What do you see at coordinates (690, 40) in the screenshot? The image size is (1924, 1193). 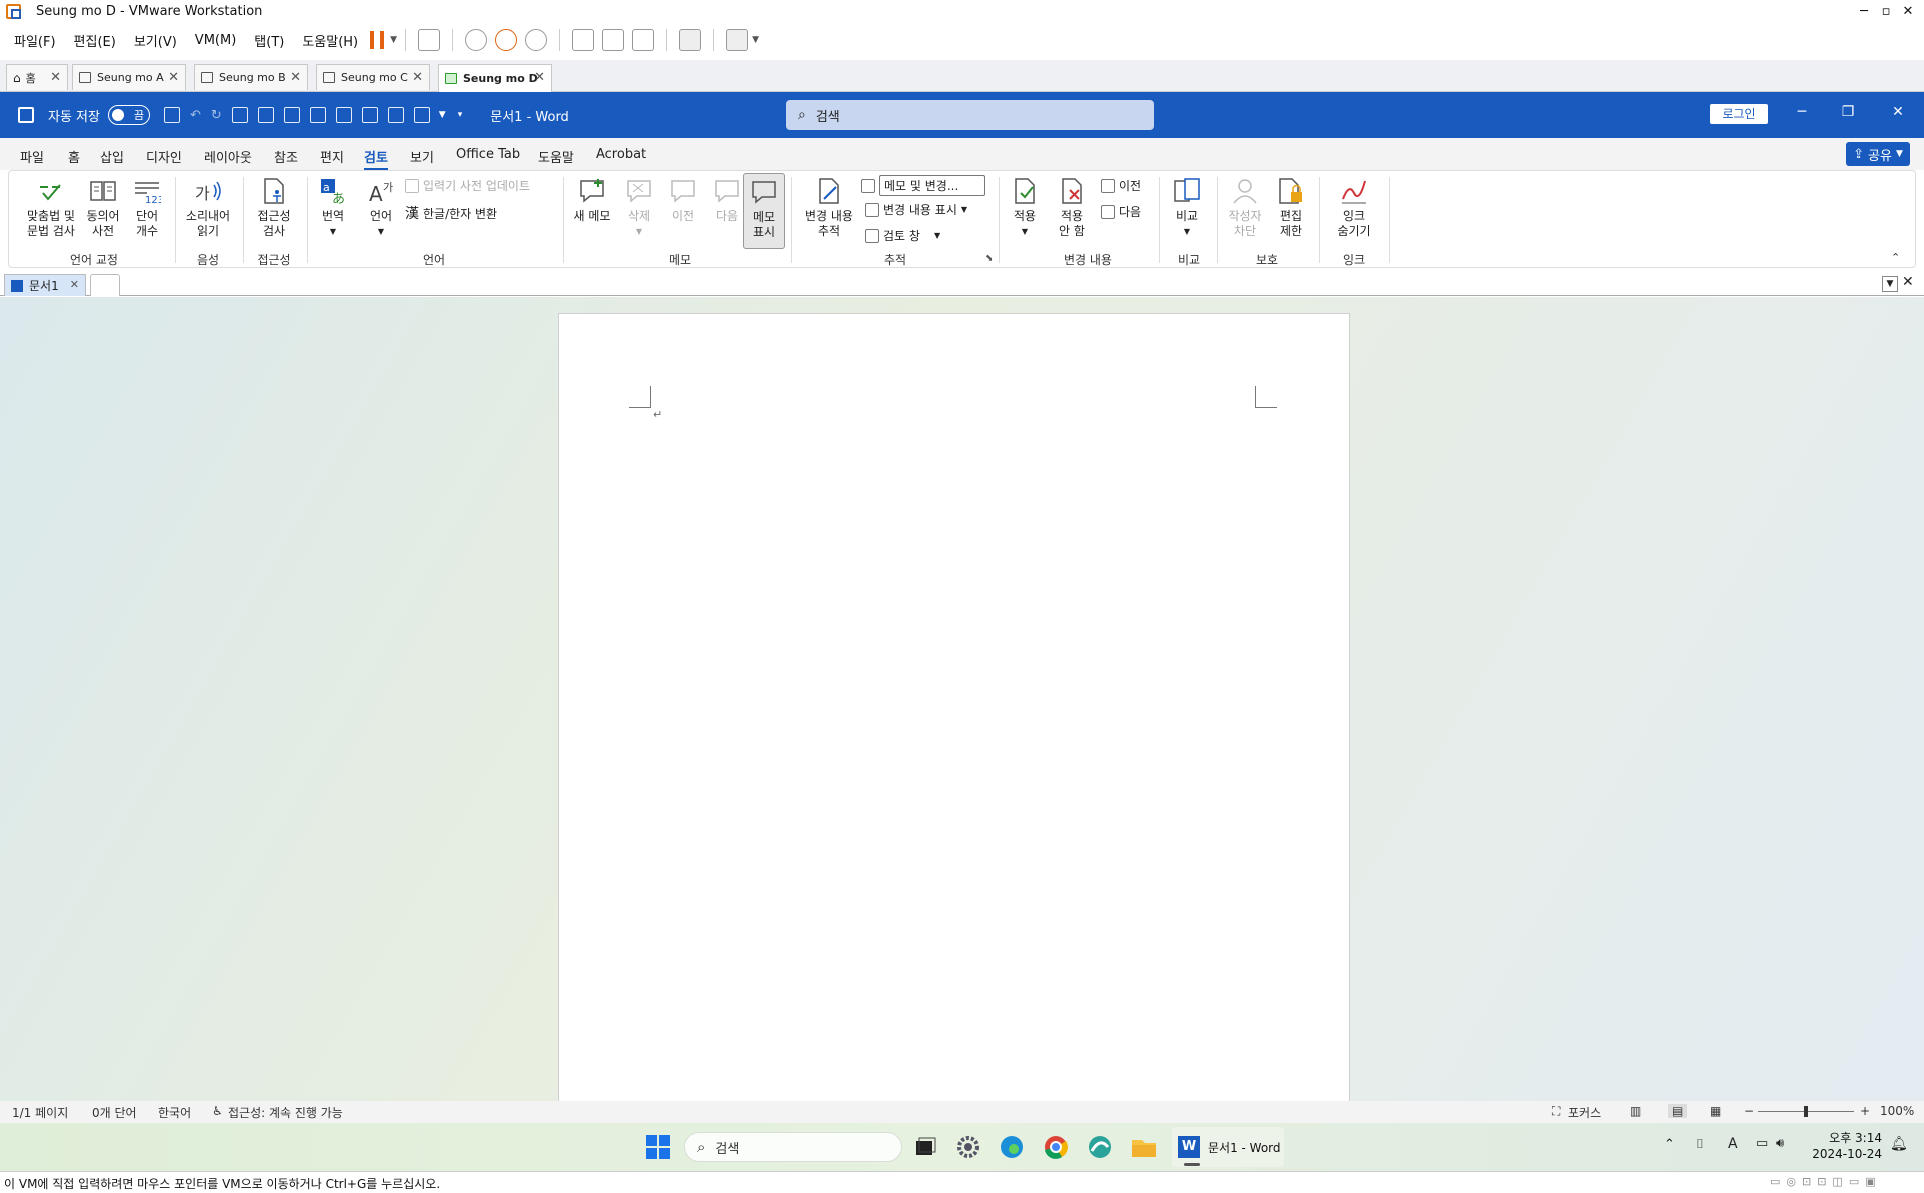 I see `console-view-icon` at bounding box center [690, 40].